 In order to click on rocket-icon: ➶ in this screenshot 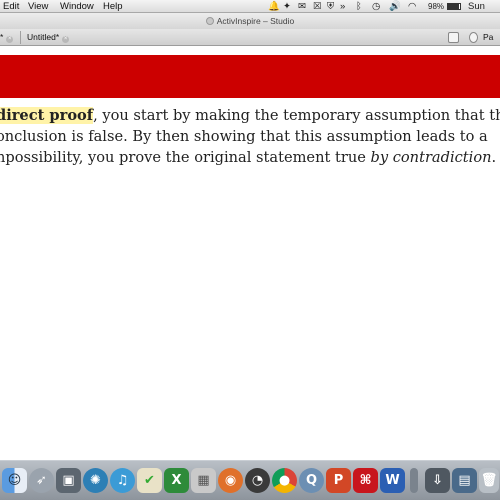, I will do `click(41, 480)`.